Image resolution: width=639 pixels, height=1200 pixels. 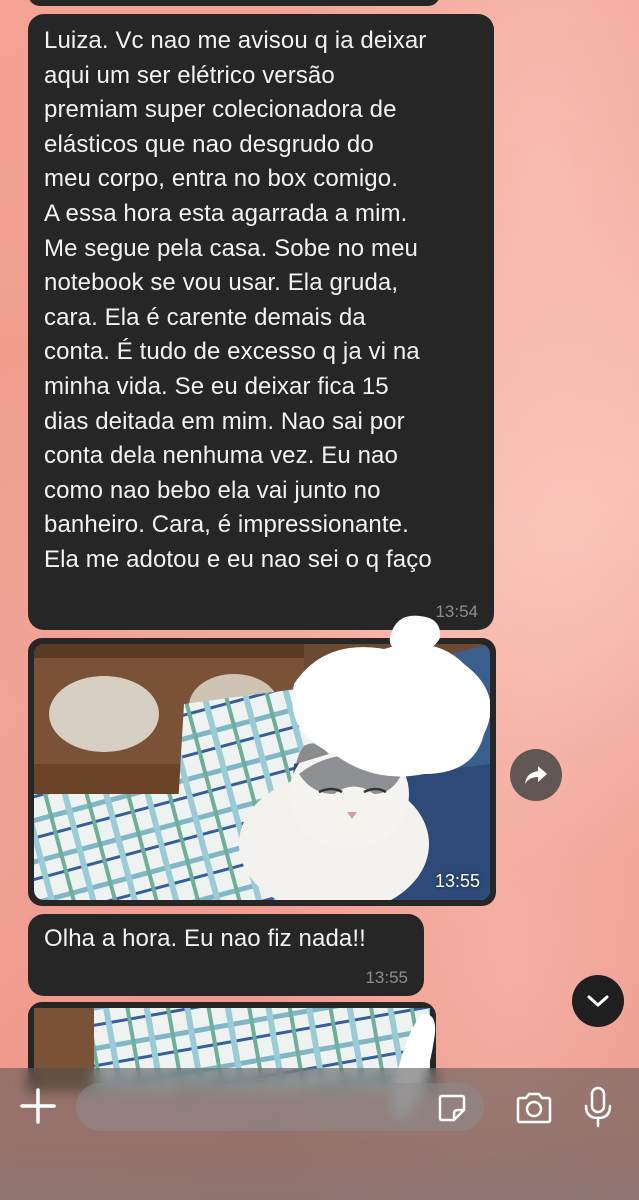 I want to click on composer-bottom-area, so click(x=319, y=1170).